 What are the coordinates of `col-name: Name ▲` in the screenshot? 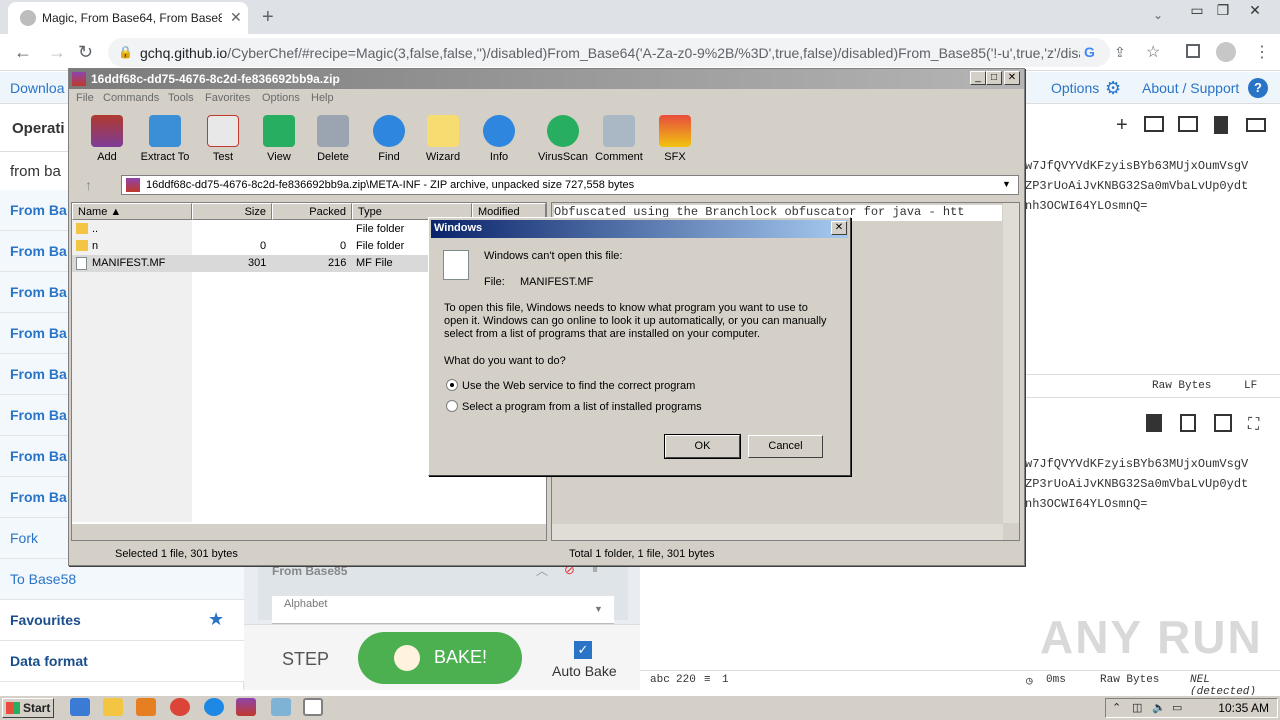 It's located at (132, 211).